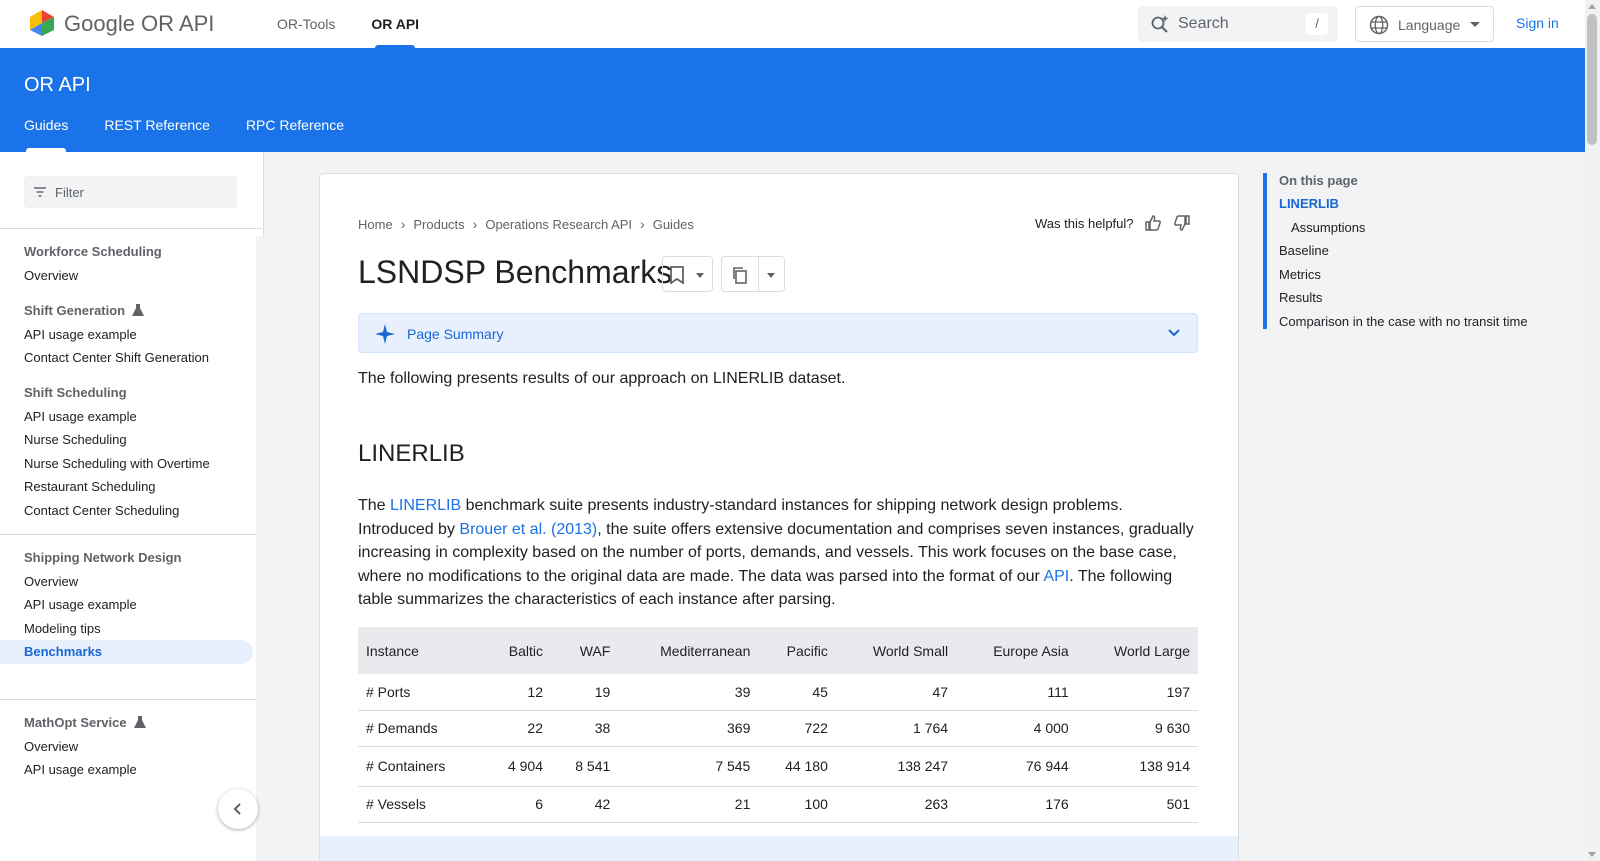  I want to click on bookmark-button, so click(687, 274).